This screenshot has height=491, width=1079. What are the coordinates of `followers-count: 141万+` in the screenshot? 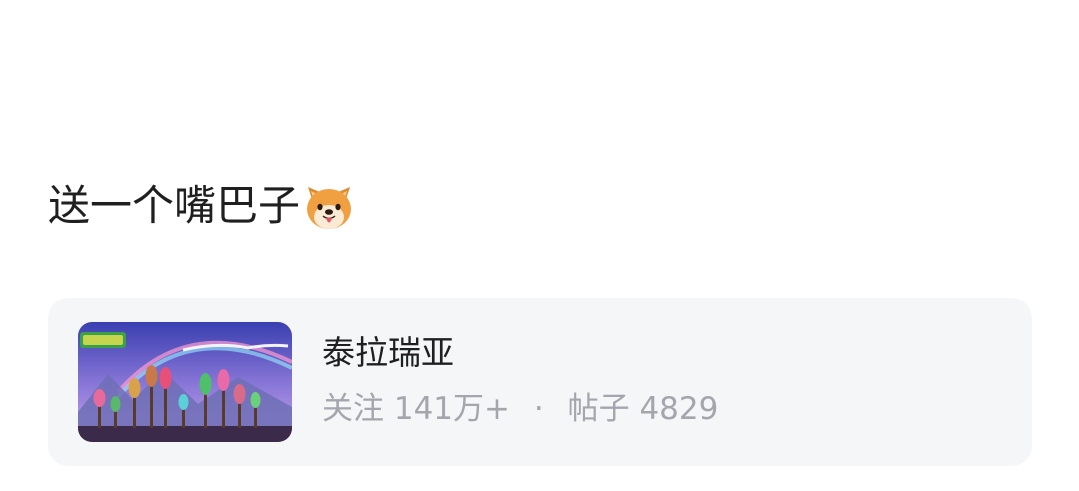 It's located at (452, 409).